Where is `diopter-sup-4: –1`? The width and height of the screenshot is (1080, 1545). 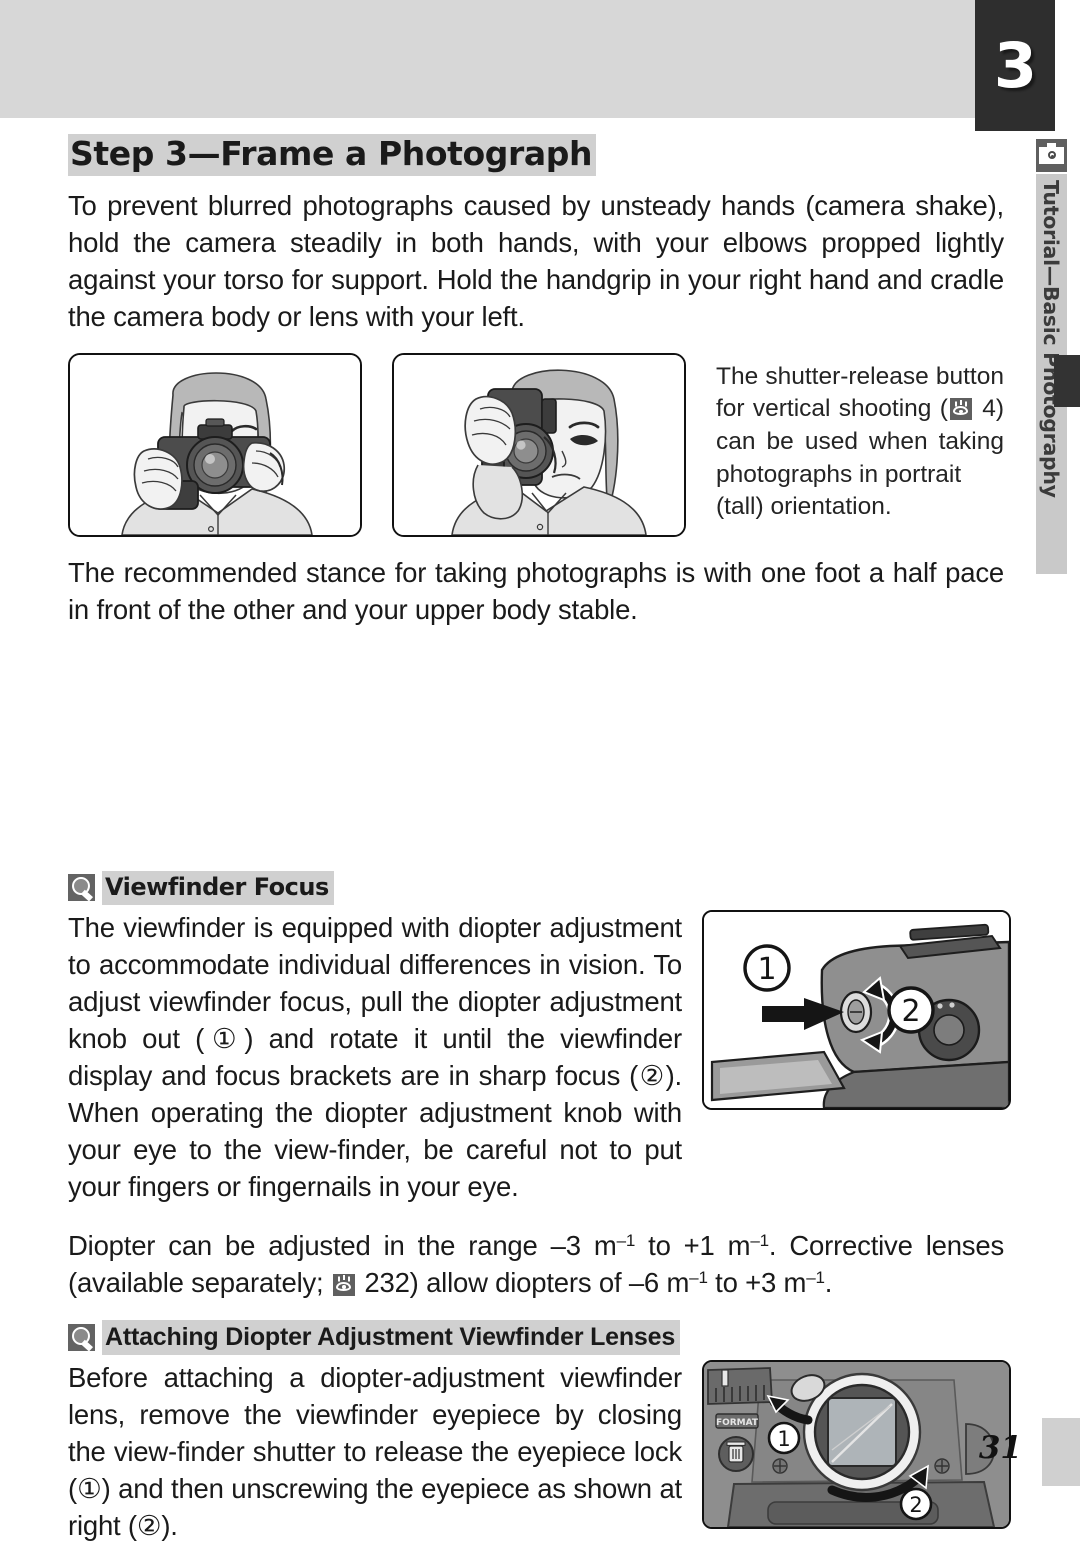
diopter-sup-4: –1 is located at coordinates (815, 1278).